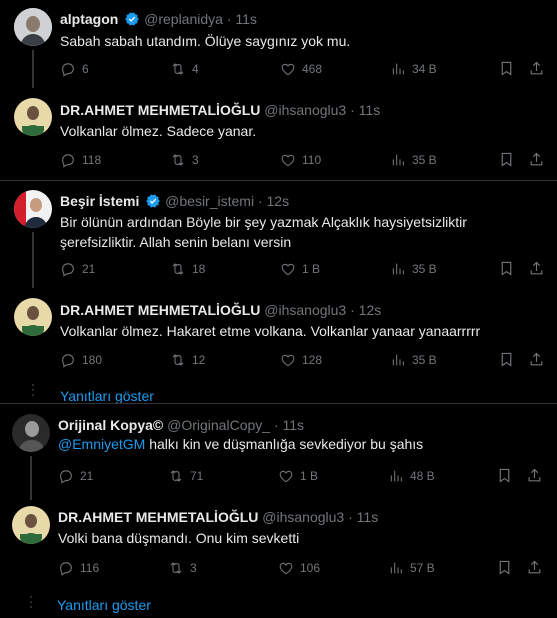 The width and height of the screenshot is (557, 618). What do you see at coordinates (301, 69) in the screenshot?
I see `like-button: 468` at bounding box center [301, 69].